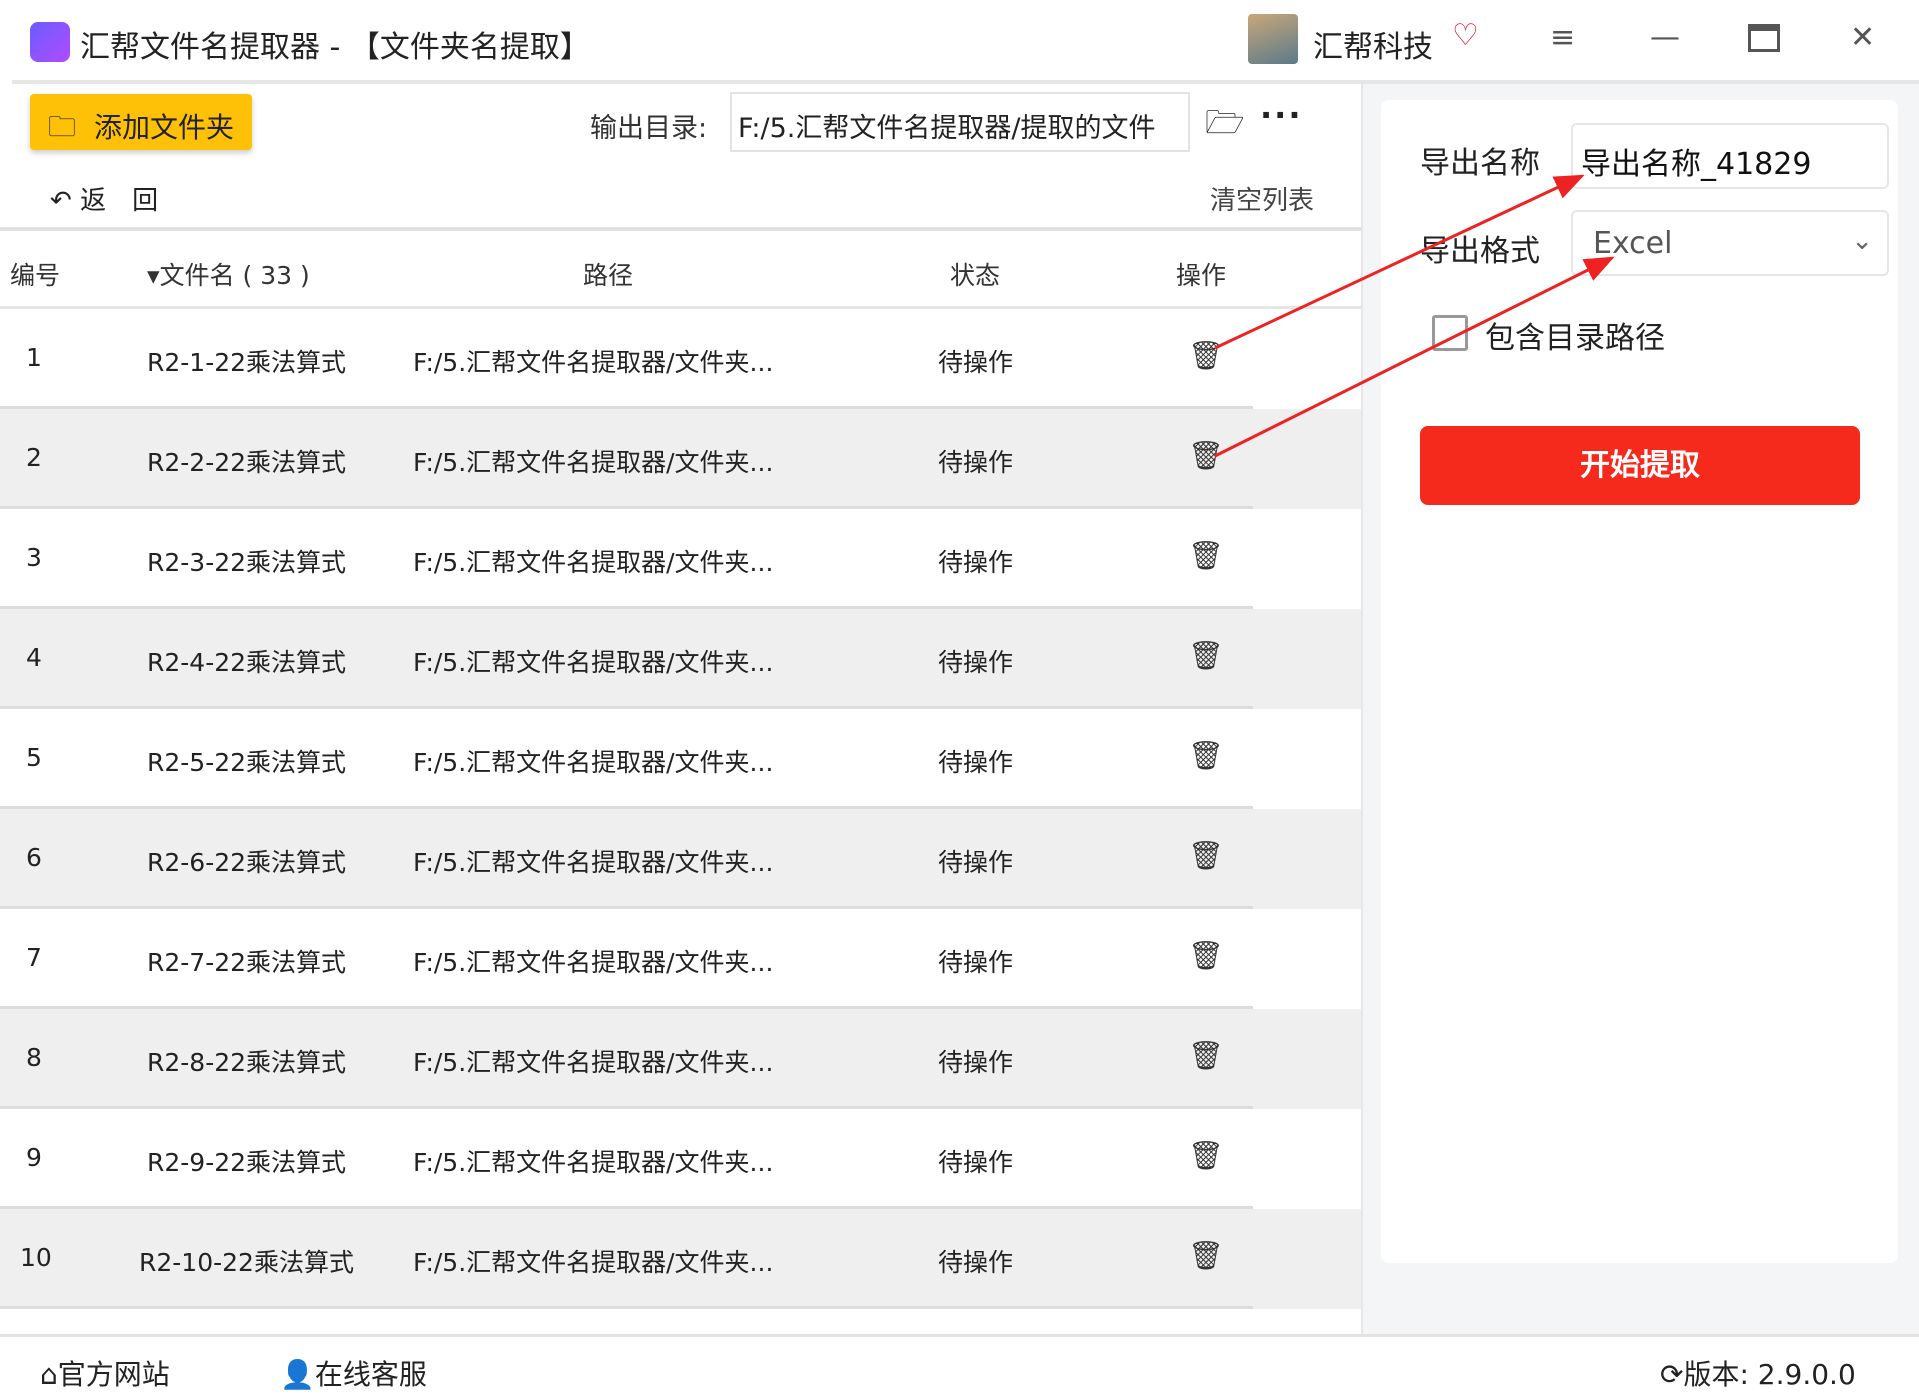  What do you see at coordinates (1730, 243) in the screenshot?
I see `export-format-select: Excel ⌄` at bounding box center [1730, 243].